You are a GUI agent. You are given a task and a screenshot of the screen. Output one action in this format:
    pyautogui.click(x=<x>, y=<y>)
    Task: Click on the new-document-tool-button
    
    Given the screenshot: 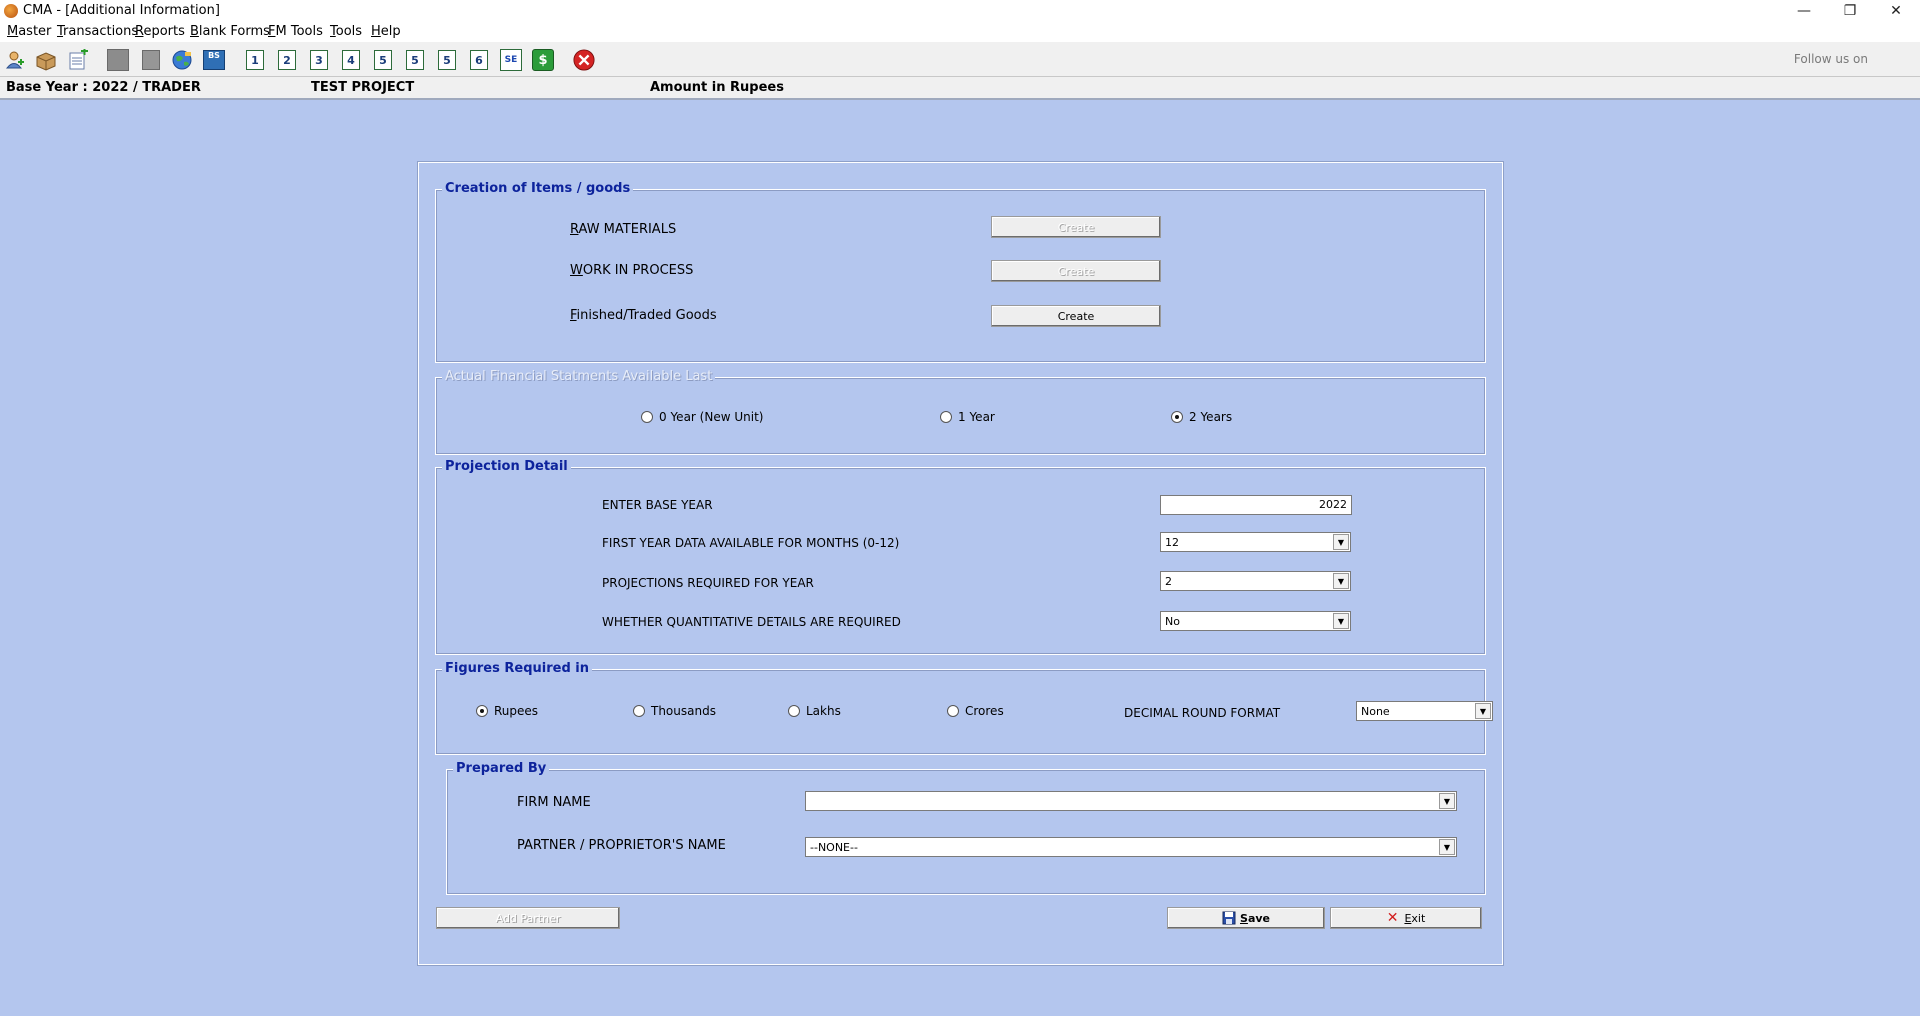 What is the action you would take?
    pyautogui.click(x=78, y=60)
    